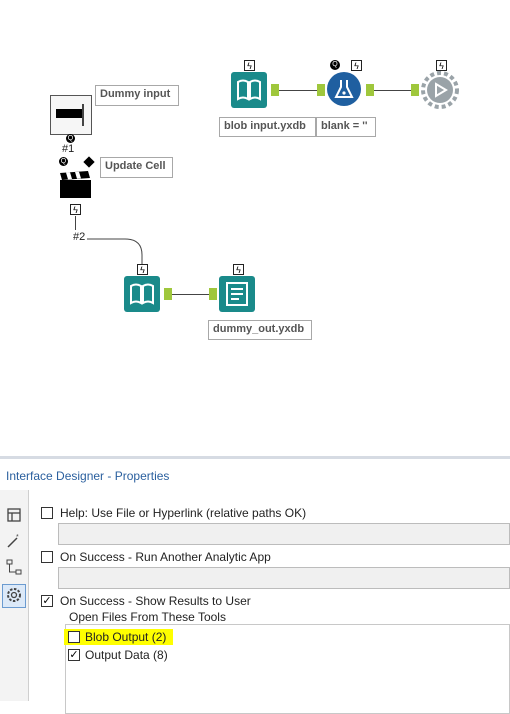 The height and width of the screenshot is (714, 510). I want to click on sidebar: *, so click(14, 595).